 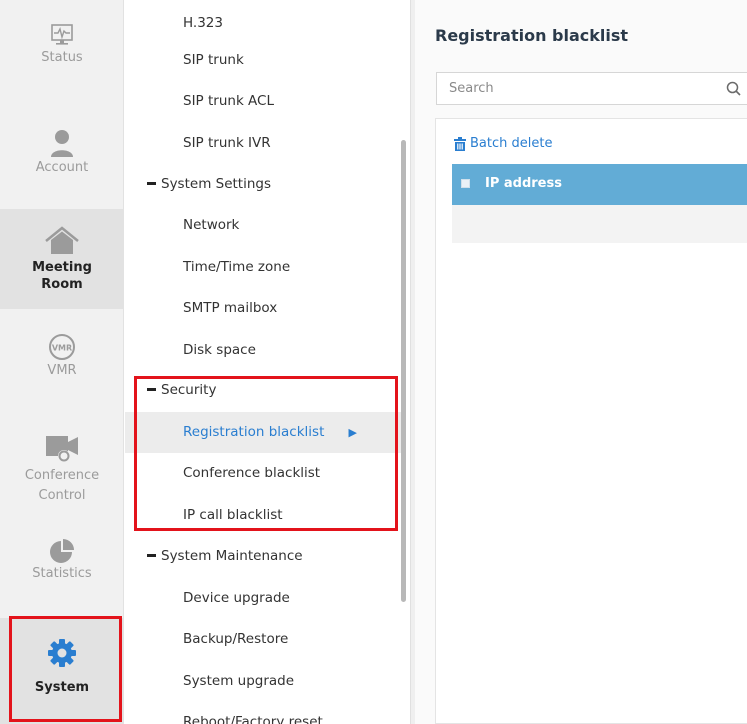 I want to click on menu-item-device-upgrade: Device upgrade, so click(x=263, y=598).